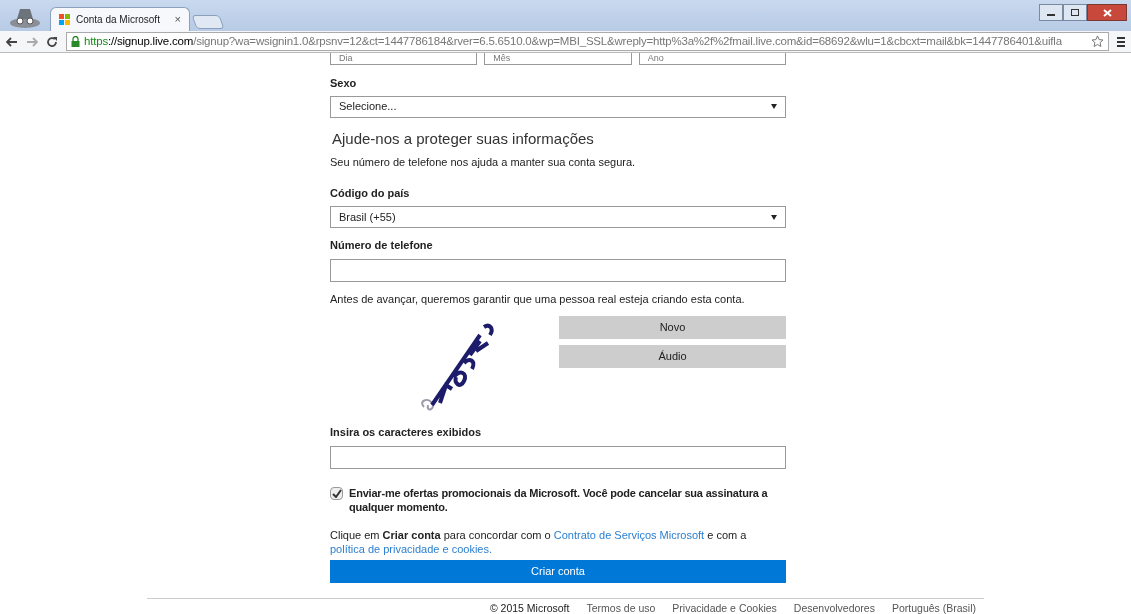  Describe the element at coordinates (404, 59) in the screenshot. I see `birth-date-select: Dia` at that location.